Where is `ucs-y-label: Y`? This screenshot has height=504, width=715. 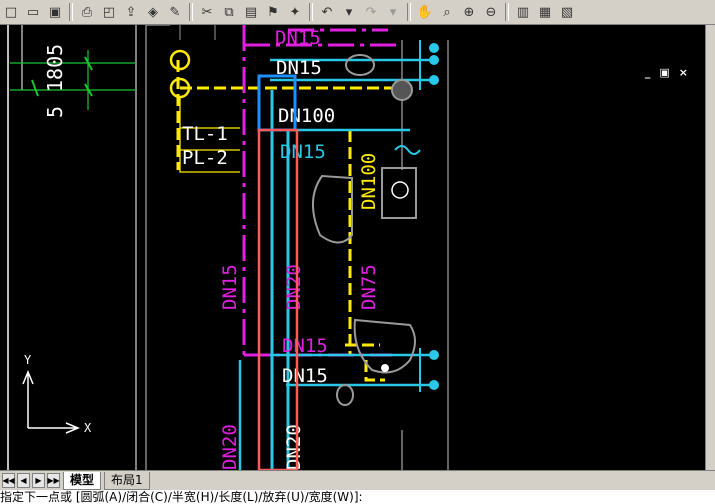 ucs-y-label: Y is located at coordinates (28, 360).